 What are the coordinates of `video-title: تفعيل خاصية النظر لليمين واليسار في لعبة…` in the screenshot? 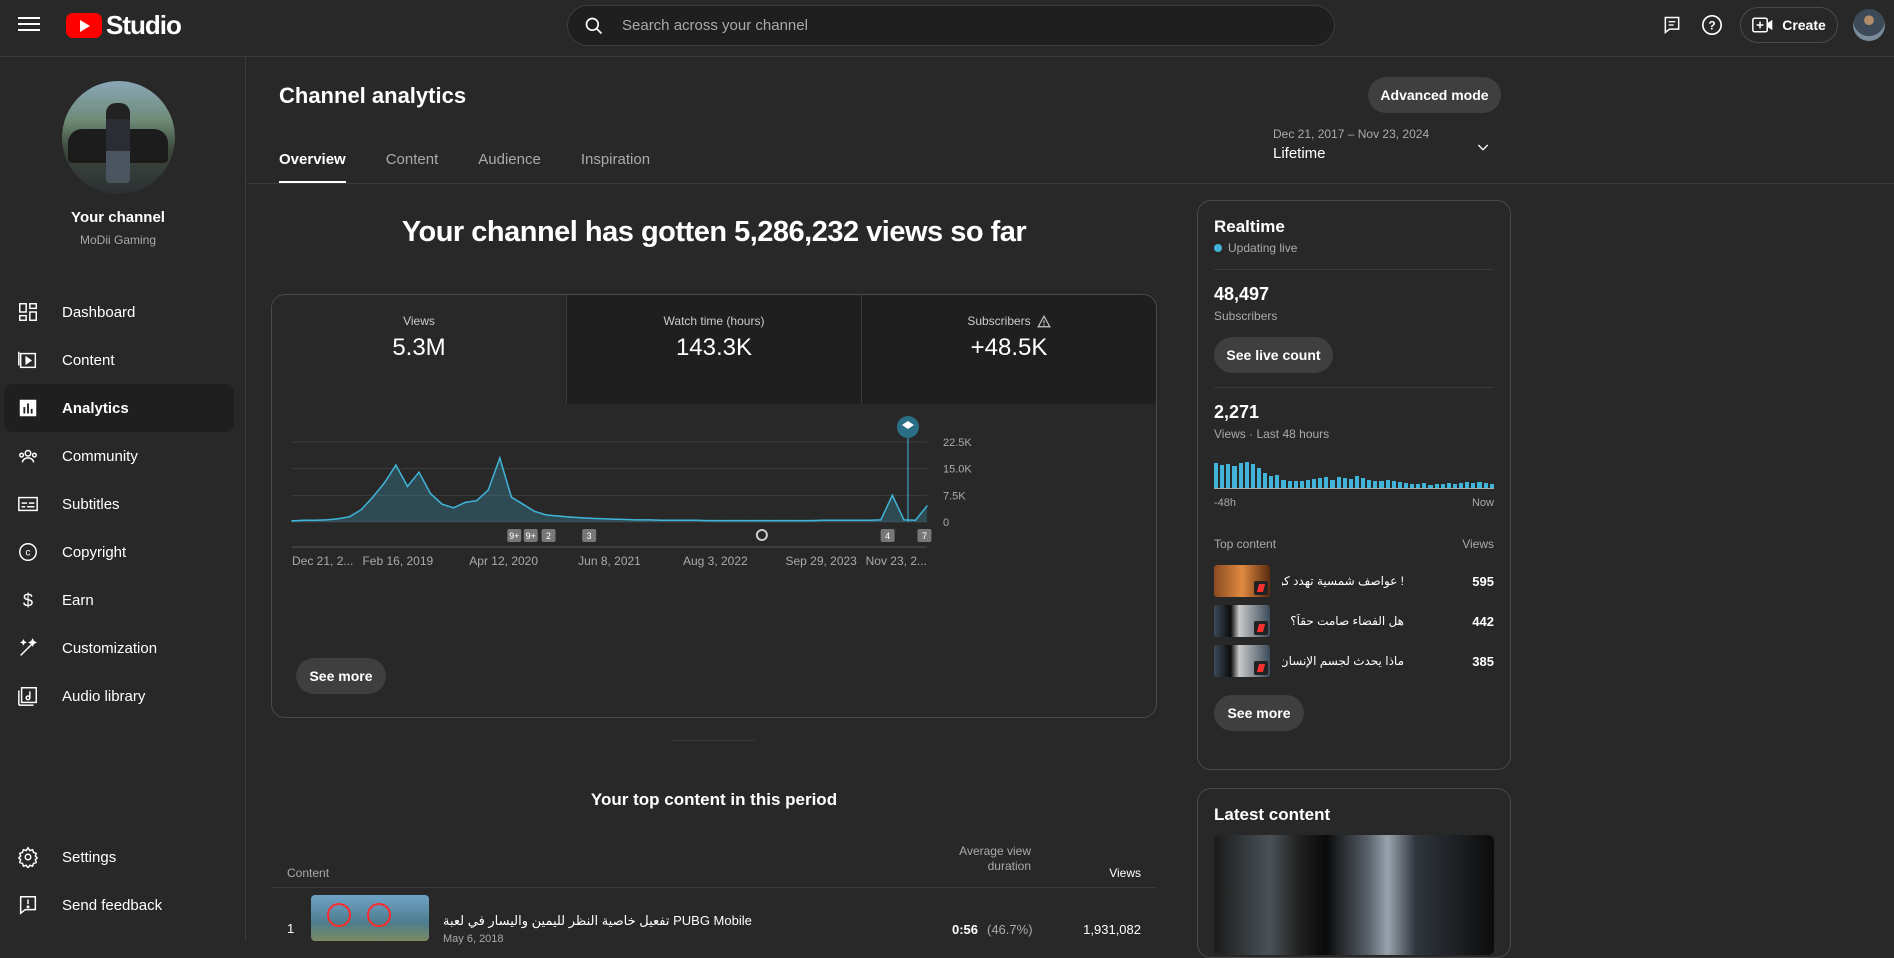 It's located at (597, 921).